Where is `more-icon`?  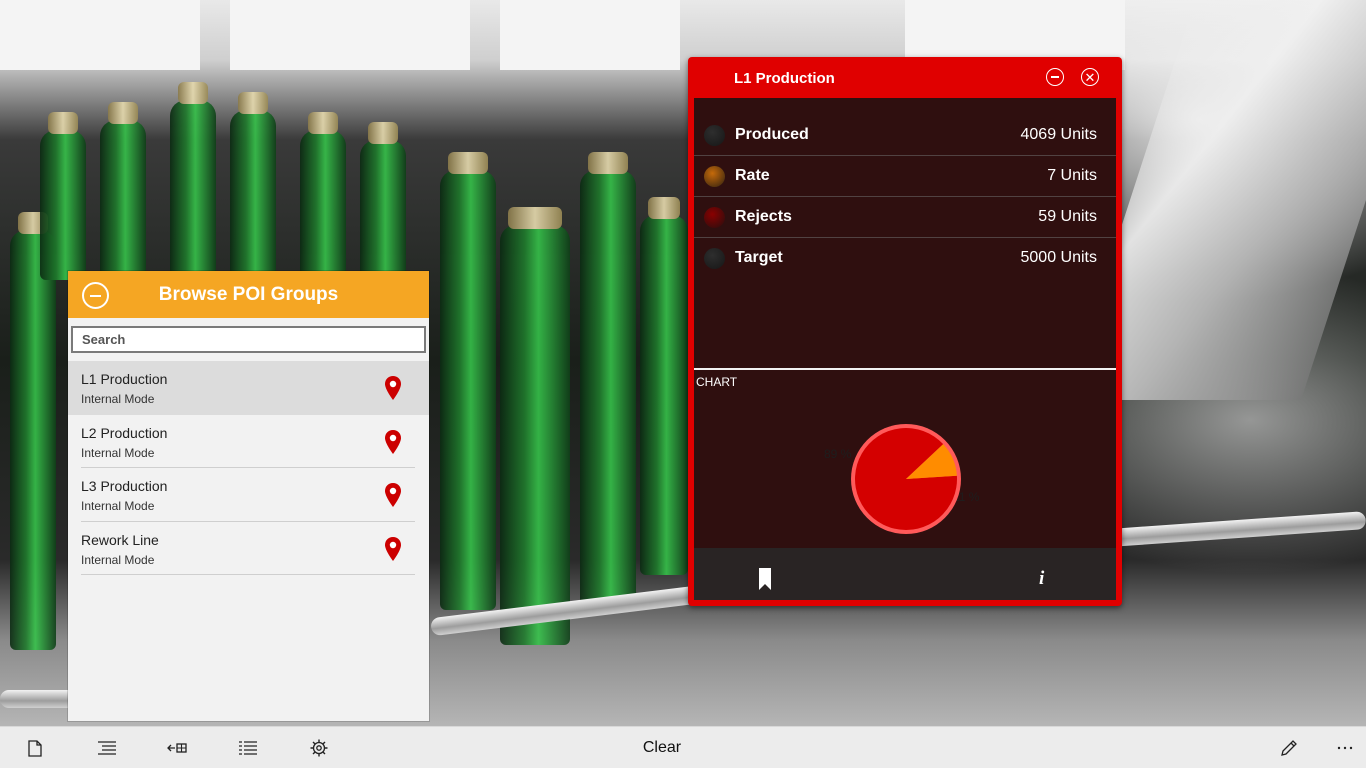 more-icon is located at coordinates (1345, 748).